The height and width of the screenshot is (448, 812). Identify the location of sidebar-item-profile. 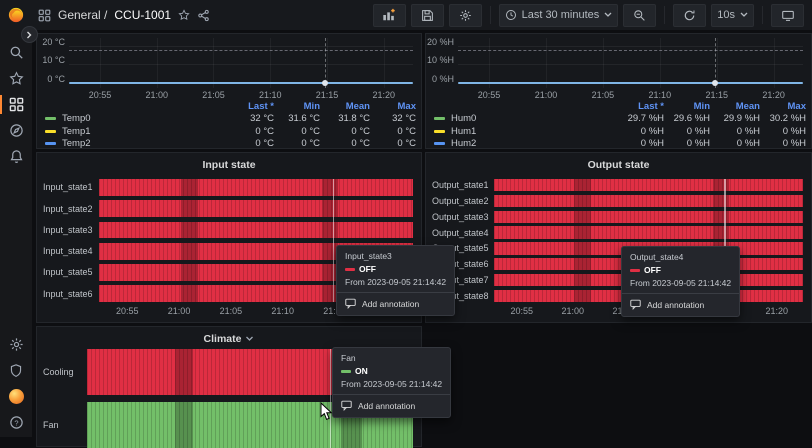
(16, 396).